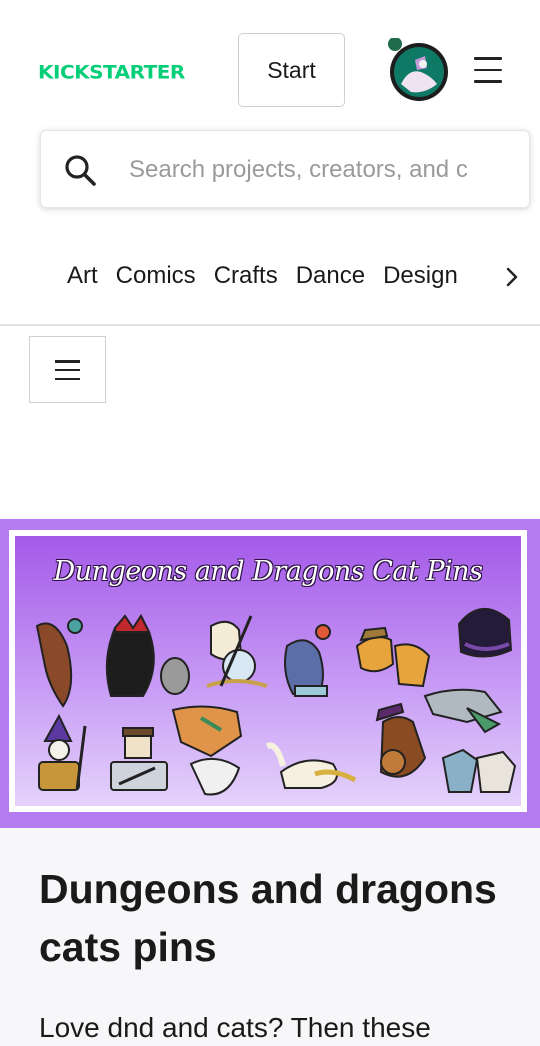 This screenshot has height=1046, width=540. I want to click on cat-pin-brown, so click(59, 663).